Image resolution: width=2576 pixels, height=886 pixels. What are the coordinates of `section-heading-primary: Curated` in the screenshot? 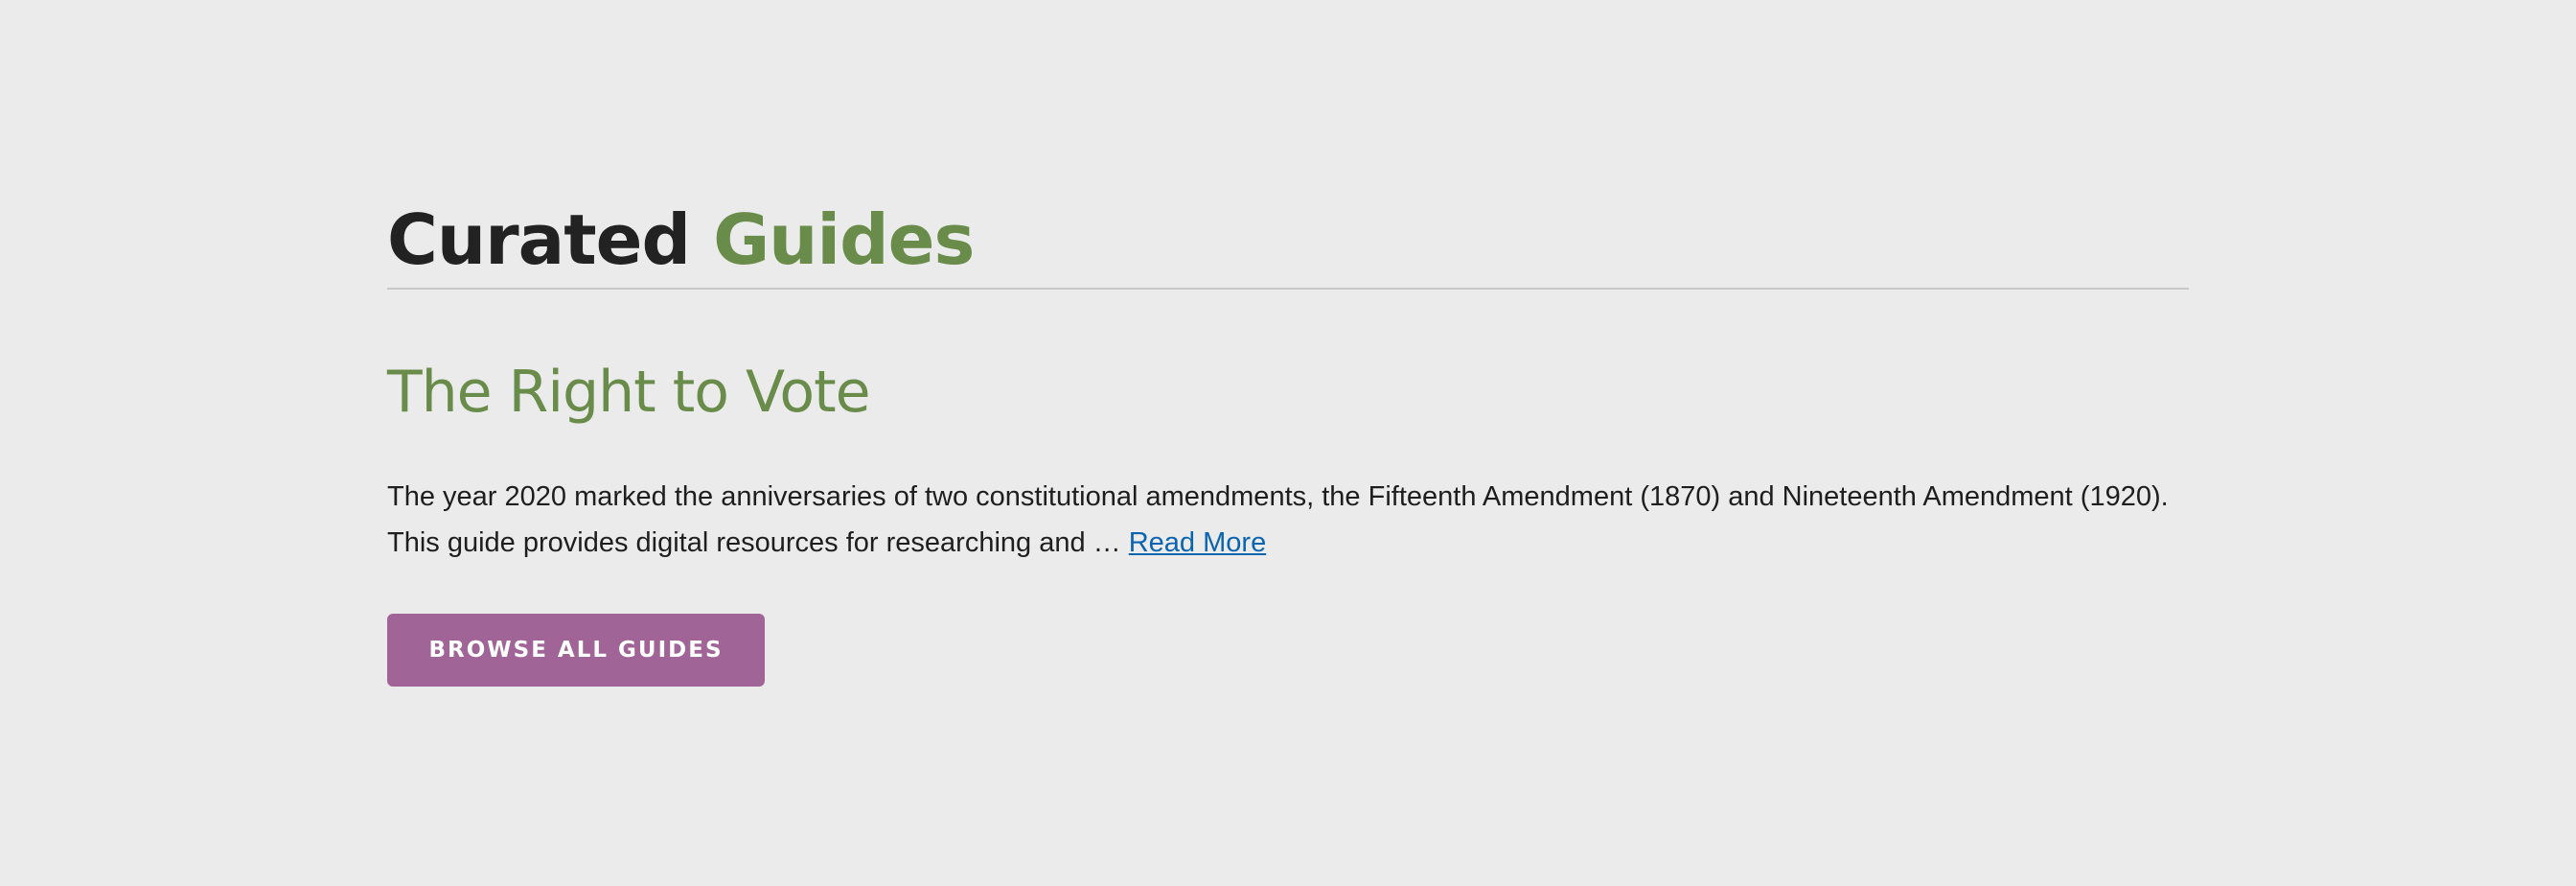 It's located at (539, 239).